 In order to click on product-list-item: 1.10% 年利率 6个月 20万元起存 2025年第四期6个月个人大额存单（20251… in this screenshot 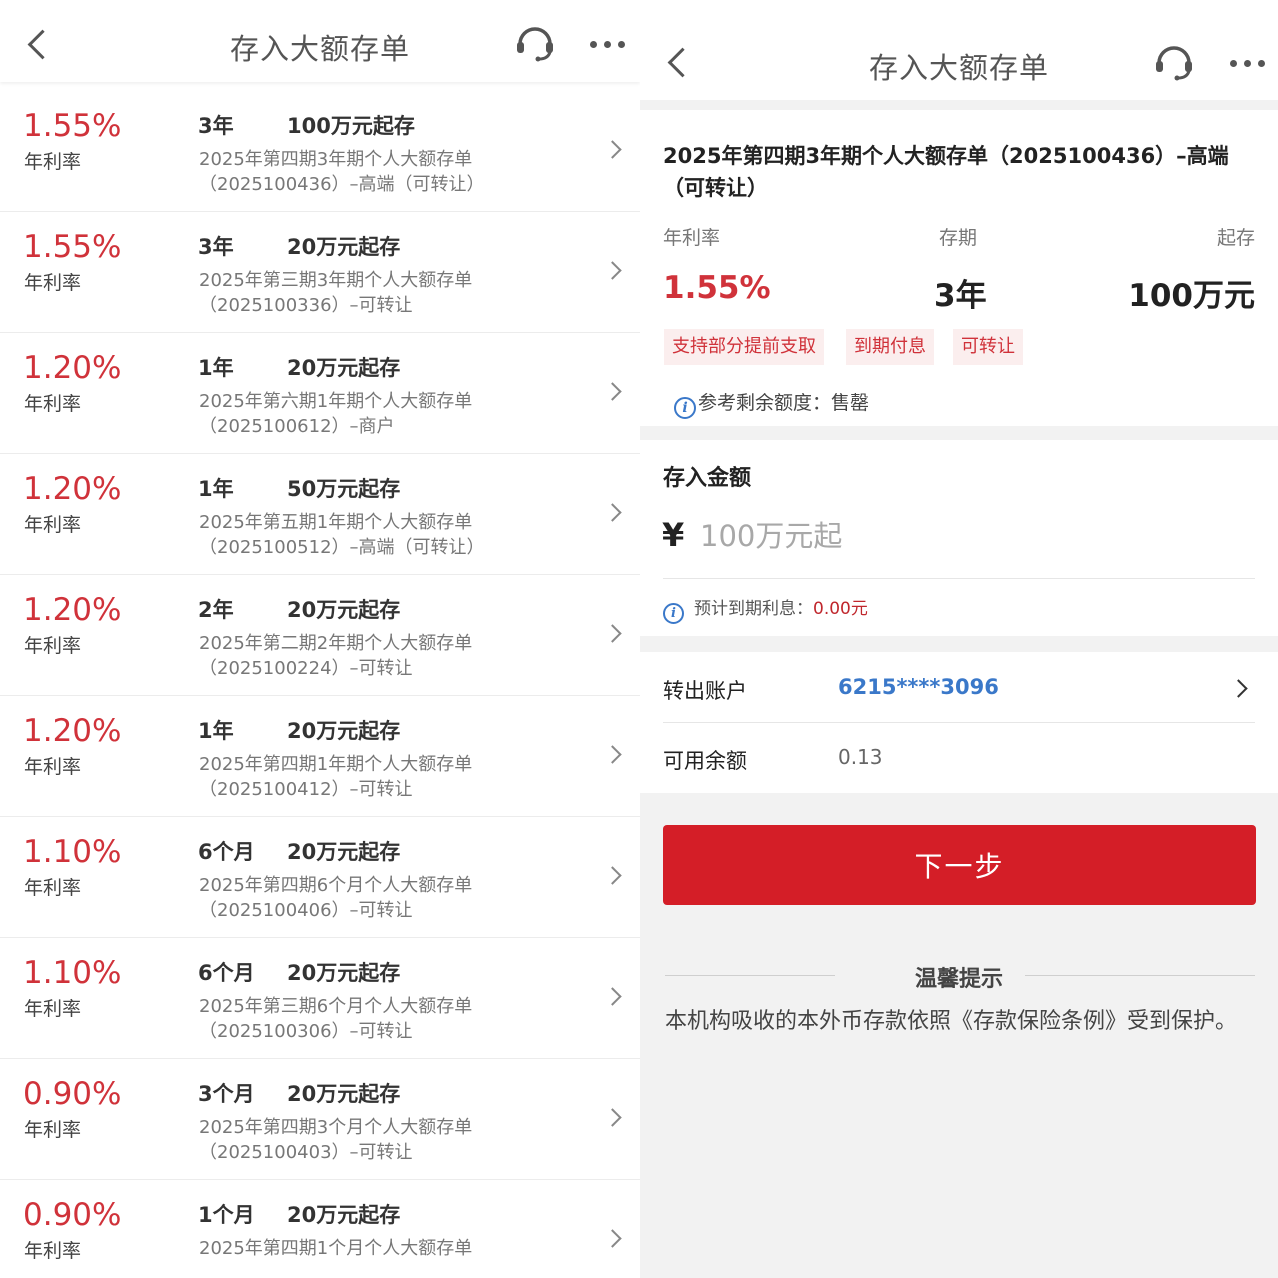, I will do `click(320, 877)`.